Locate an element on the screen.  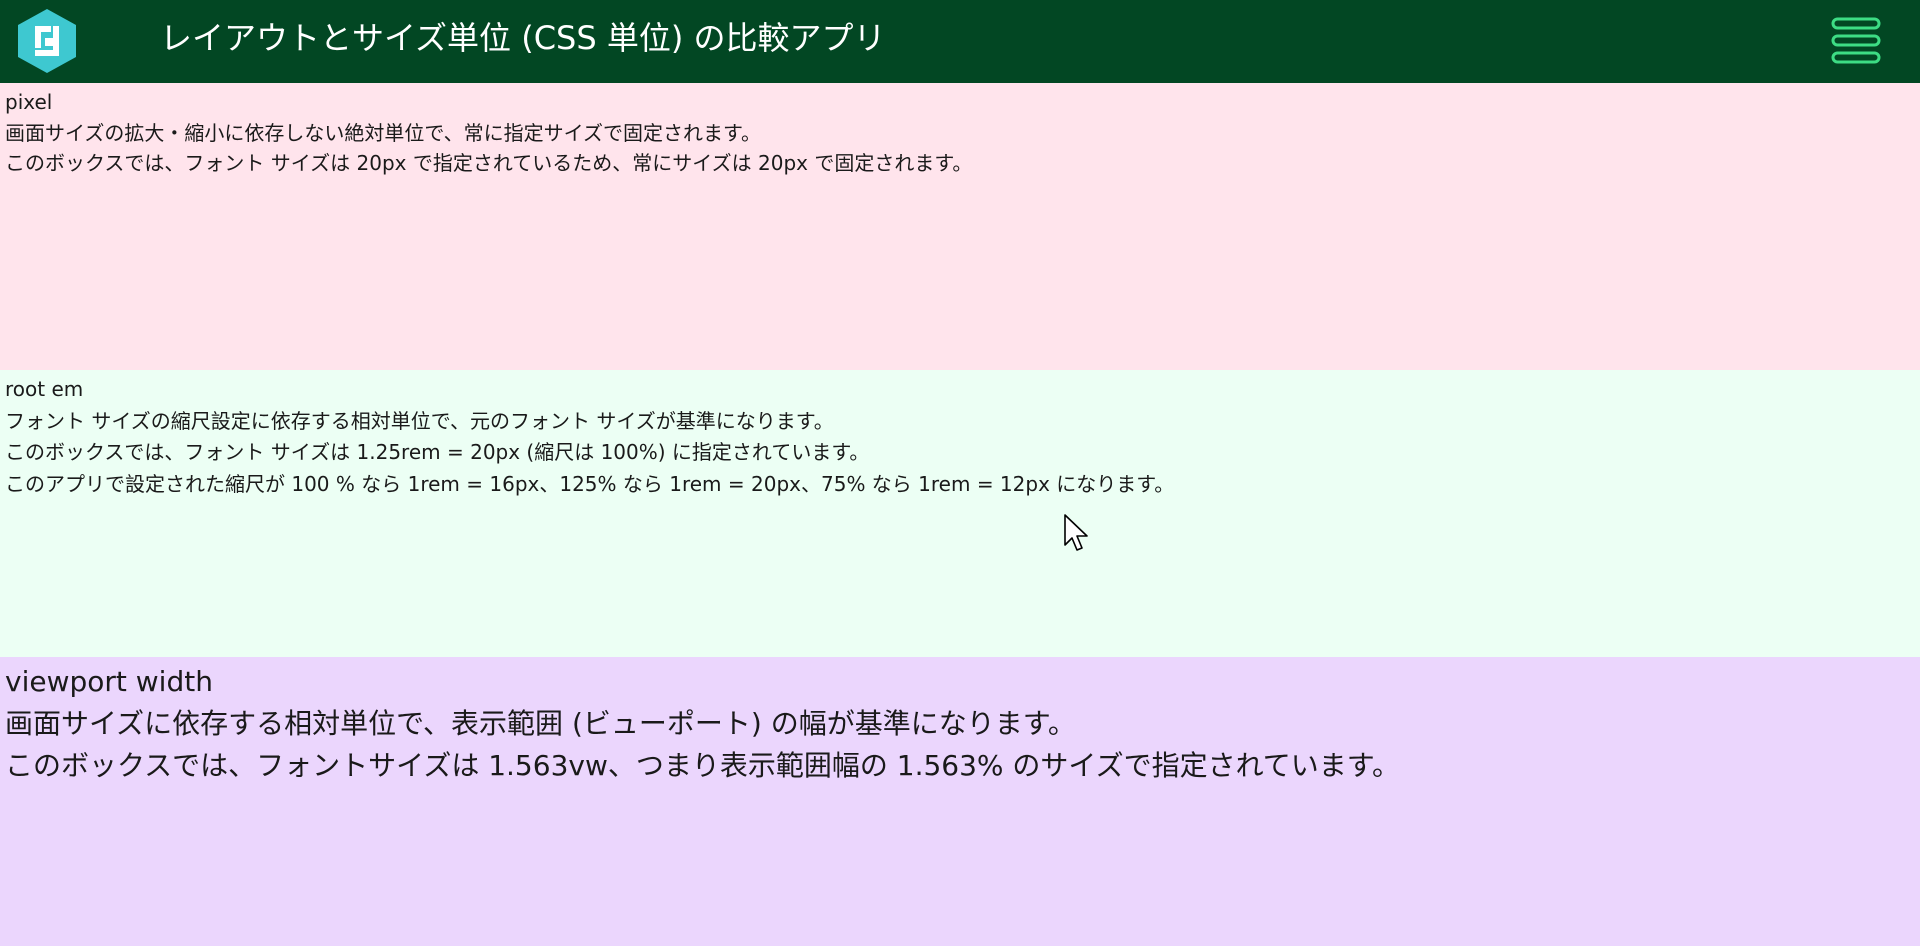
app-header: レイアウトとサイズ単位 (CSS 単位) の比較アプリ is located at coordinates (960, 41).